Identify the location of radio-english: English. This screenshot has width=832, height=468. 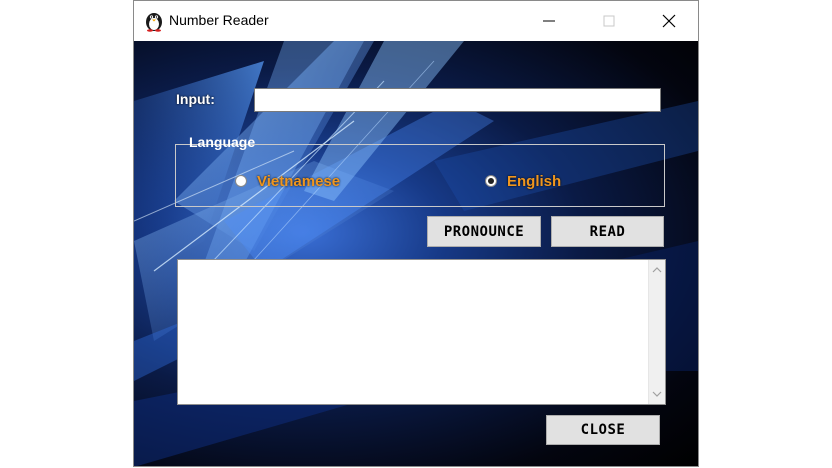
(523, 181).